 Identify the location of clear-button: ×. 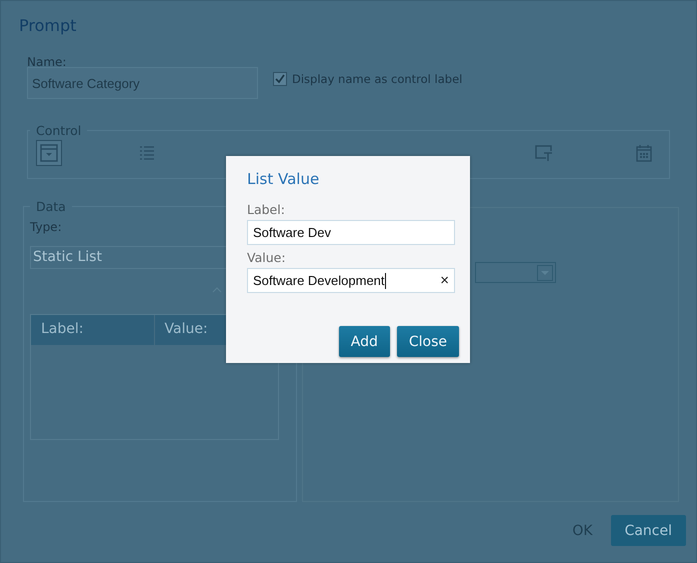
(444, 280).